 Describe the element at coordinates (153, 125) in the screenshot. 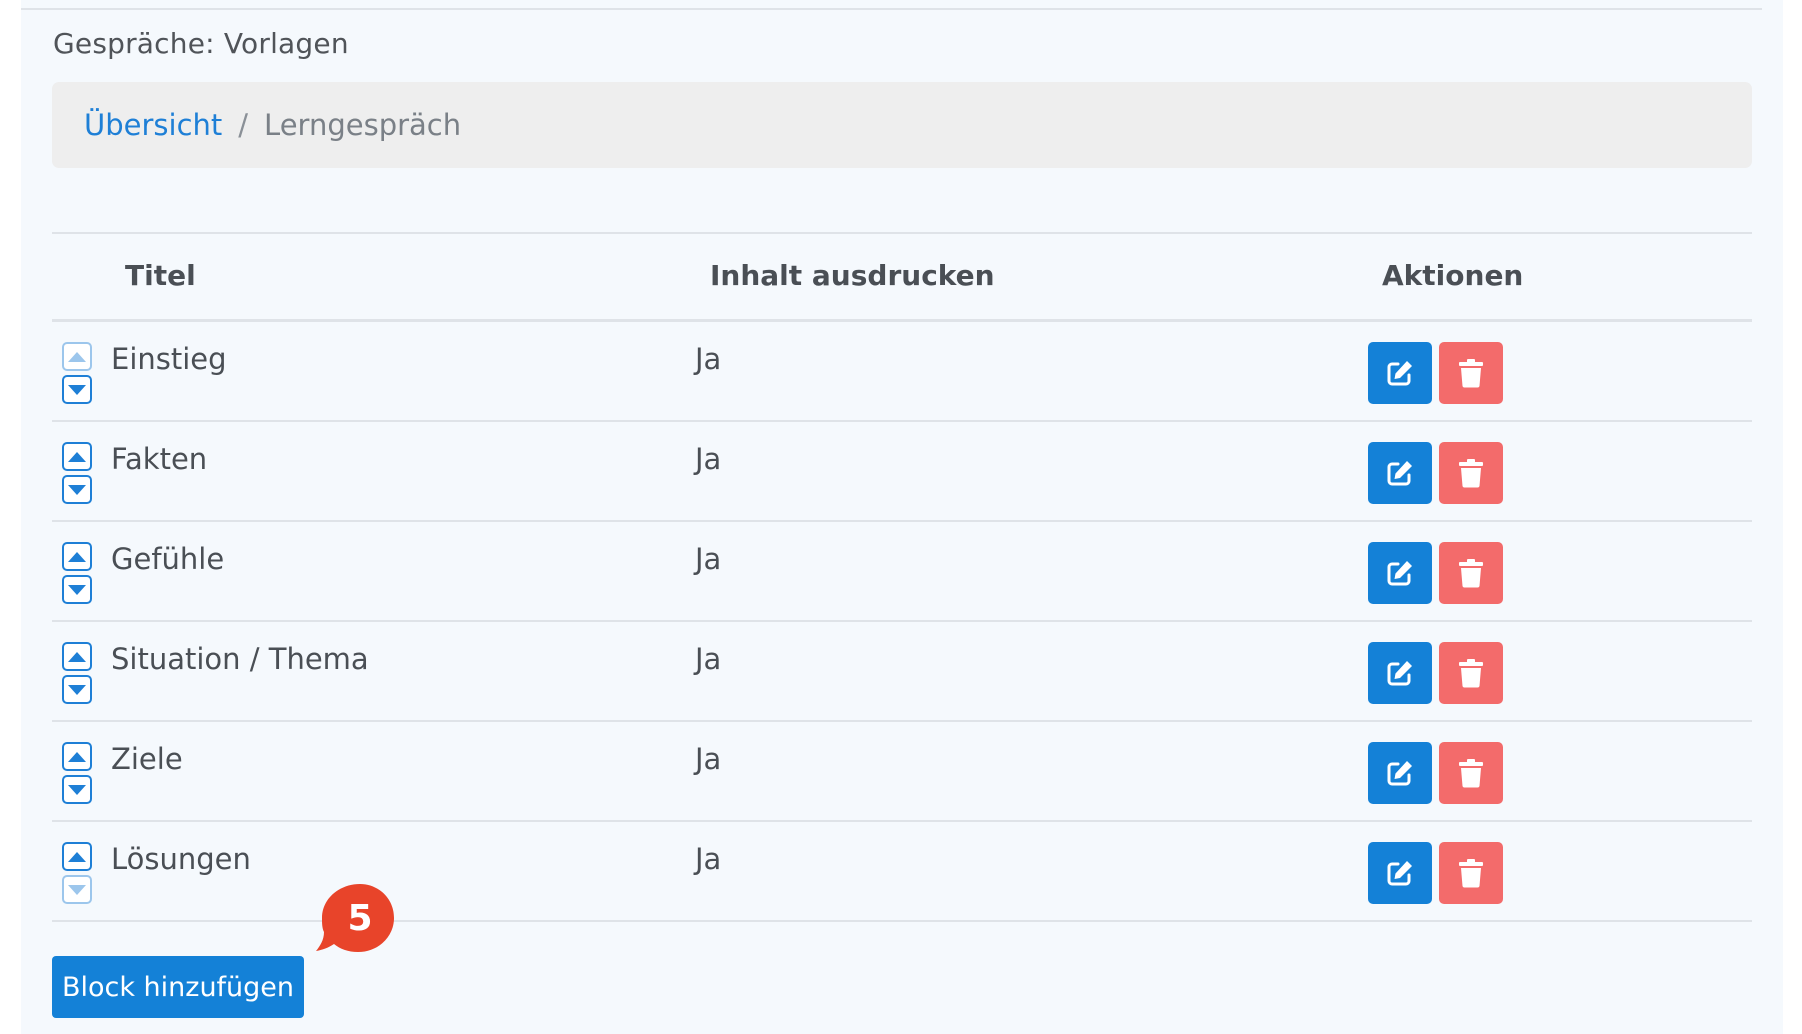

I see `breadcrumb-link-overview: Übersicht` at that location.